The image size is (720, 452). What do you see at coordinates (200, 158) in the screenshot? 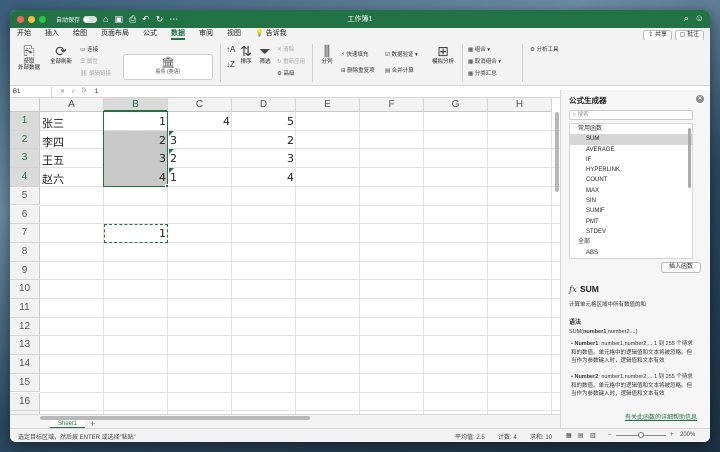
I see `cell-c3: 2` at bounding box center [200, 158].